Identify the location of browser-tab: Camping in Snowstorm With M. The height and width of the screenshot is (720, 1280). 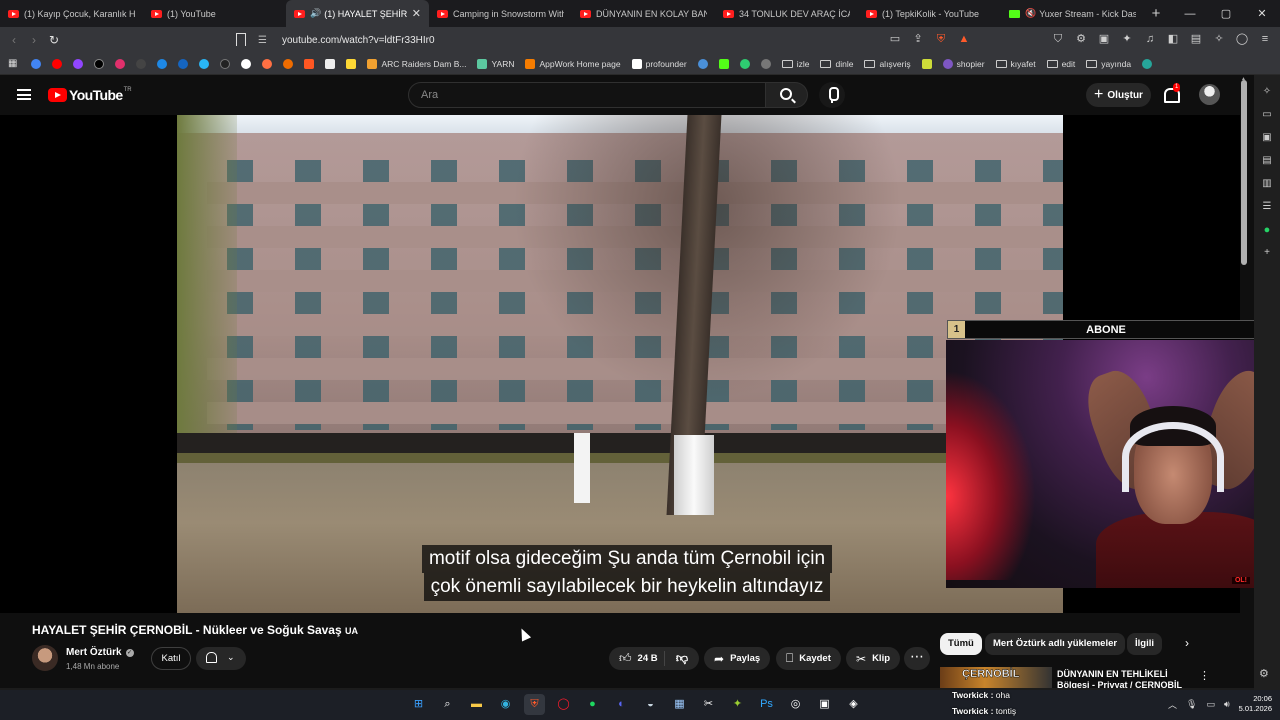
(500, 13).